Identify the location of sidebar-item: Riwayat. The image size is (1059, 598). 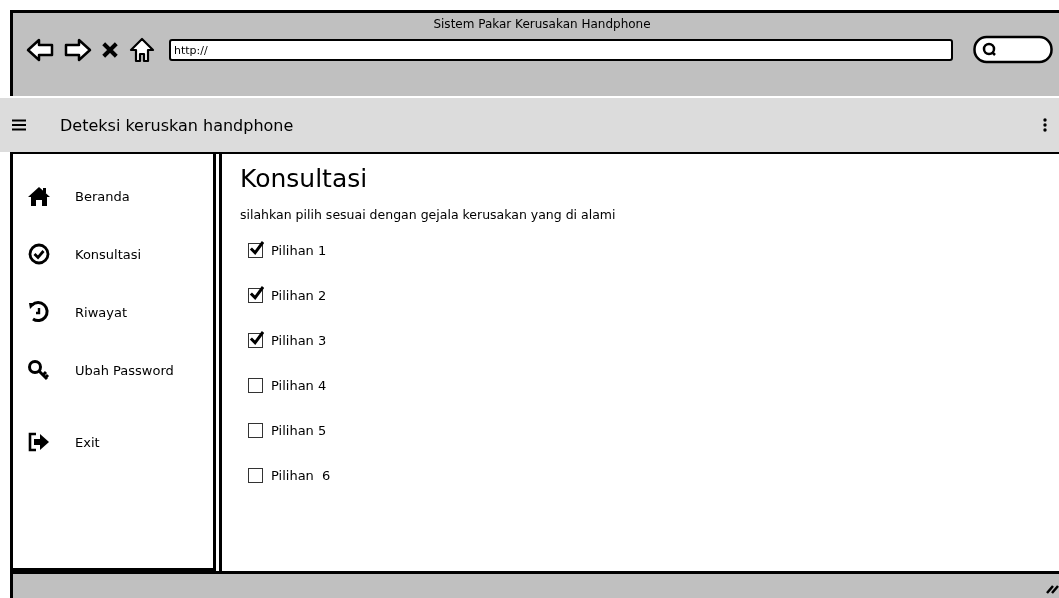
(113, 312).